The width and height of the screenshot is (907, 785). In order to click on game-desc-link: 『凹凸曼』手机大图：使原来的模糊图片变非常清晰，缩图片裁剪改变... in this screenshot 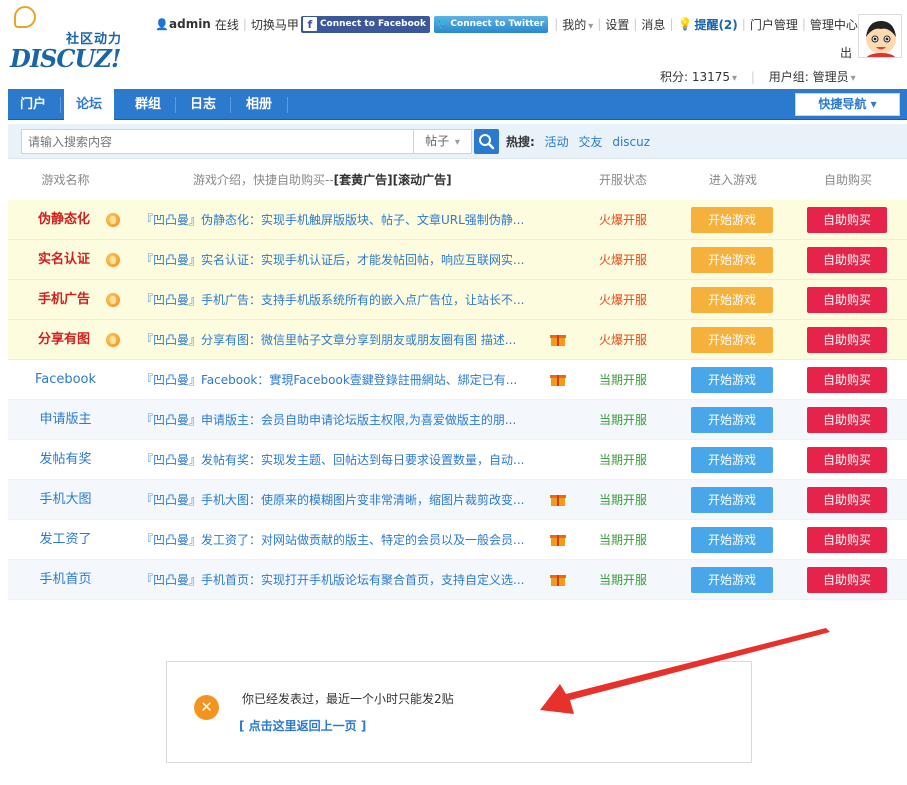, I will do `click(337, 500)`.